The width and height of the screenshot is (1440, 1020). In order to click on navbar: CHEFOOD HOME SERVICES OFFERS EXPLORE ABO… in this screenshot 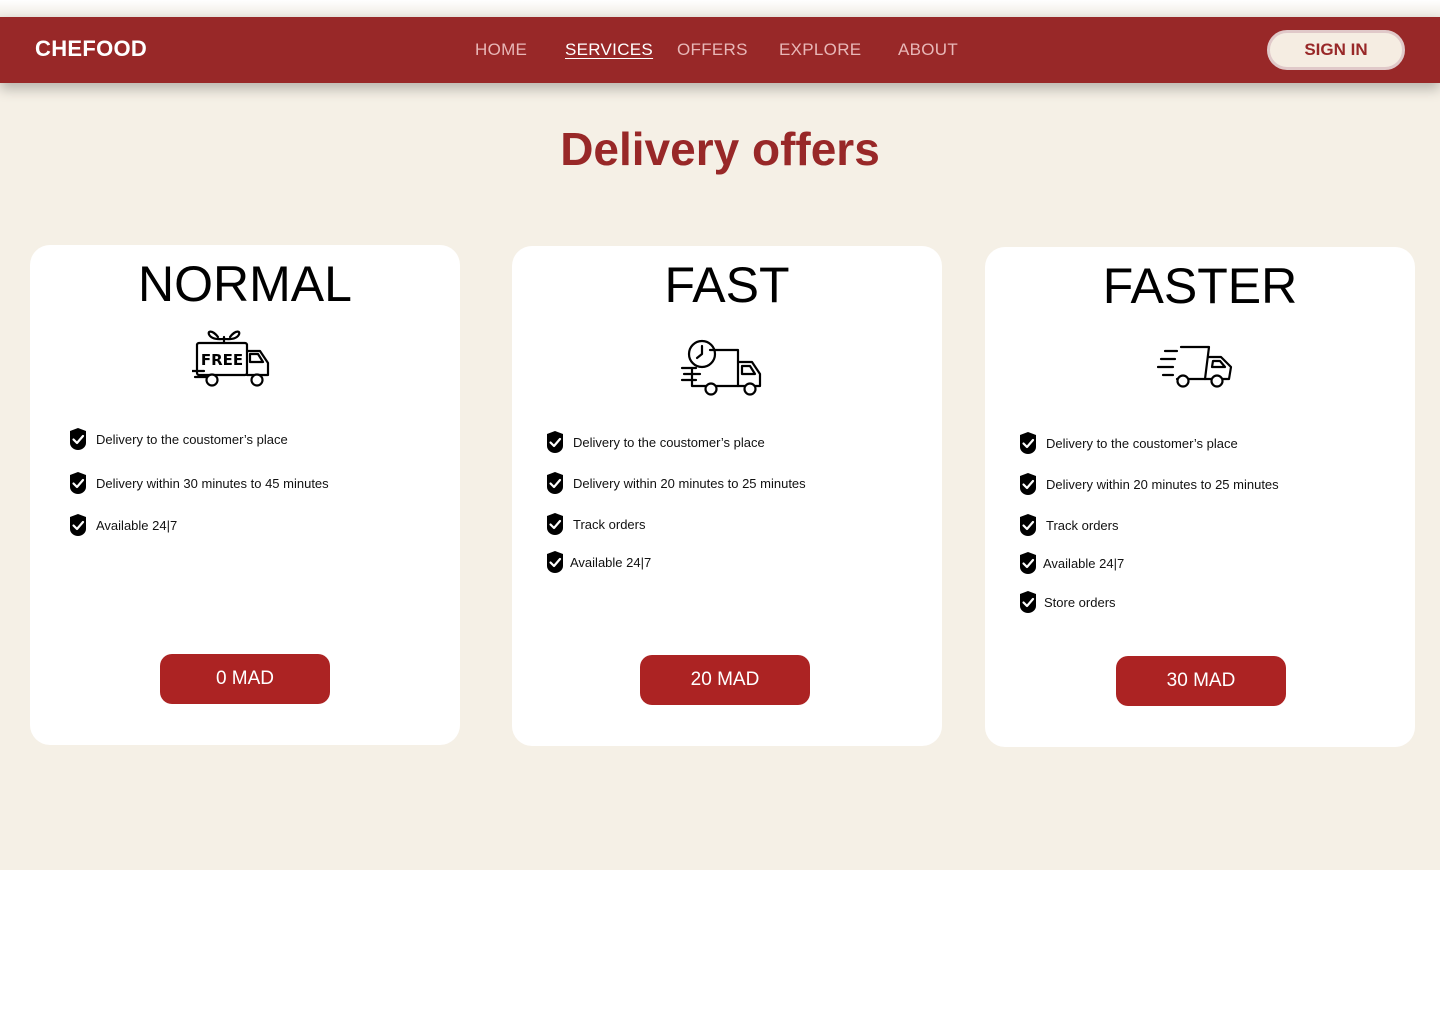, I will do `click(720, 50)`.